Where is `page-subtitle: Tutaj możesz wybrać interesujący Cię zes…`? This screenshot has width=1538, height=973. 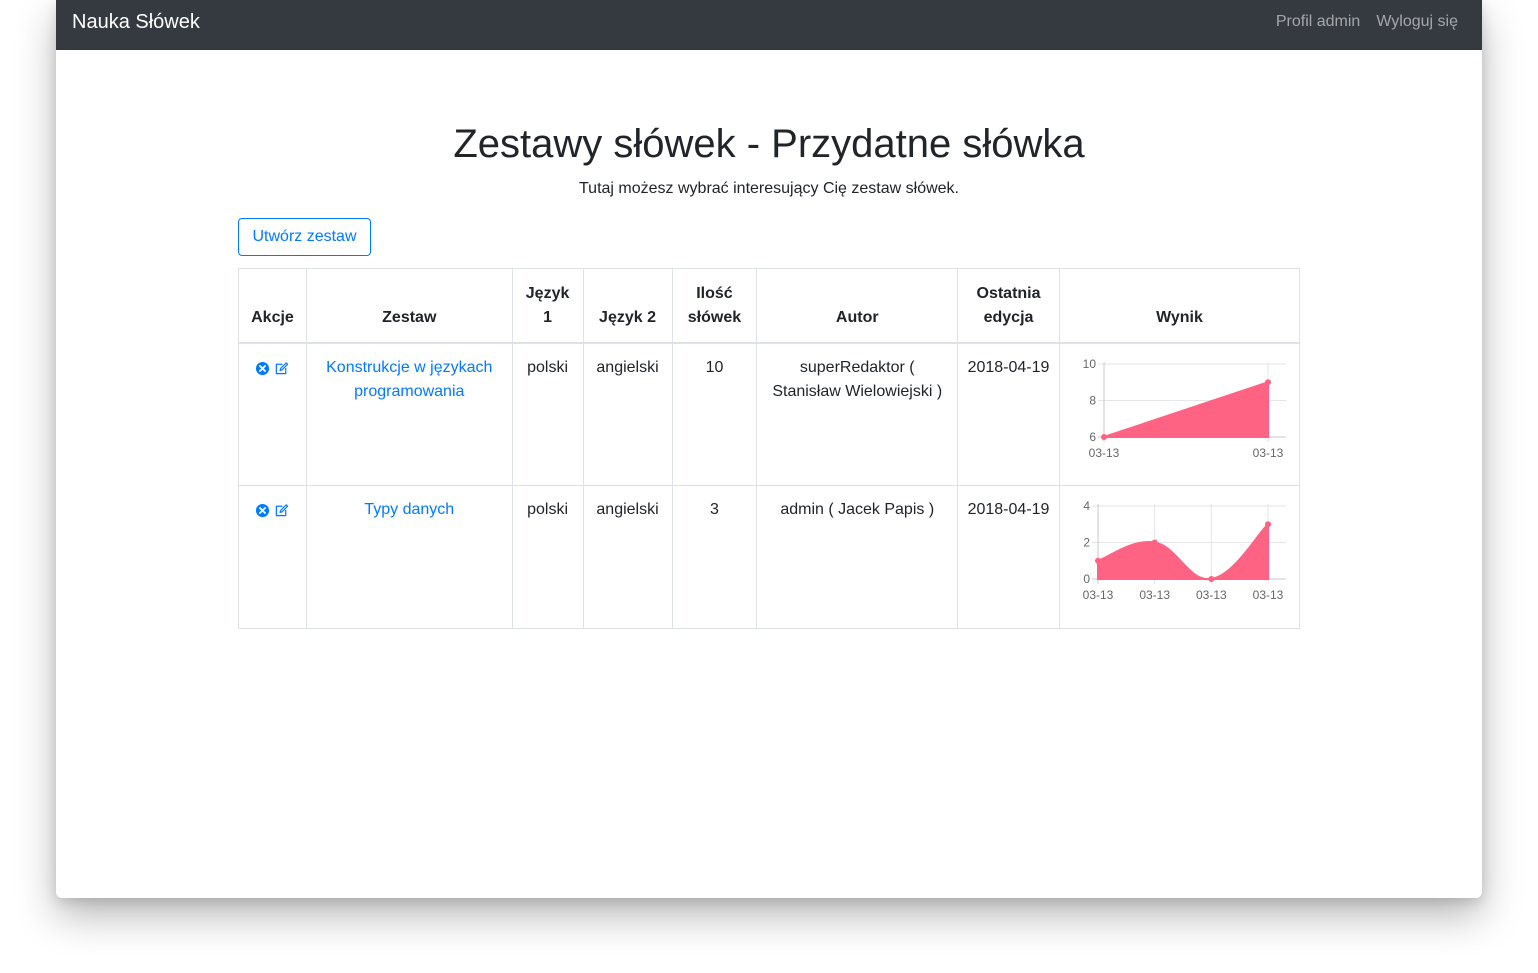 page-subtitle: Tutaj możesz wybrać interesujący Cię zes… is located at coordinates (769, 188).